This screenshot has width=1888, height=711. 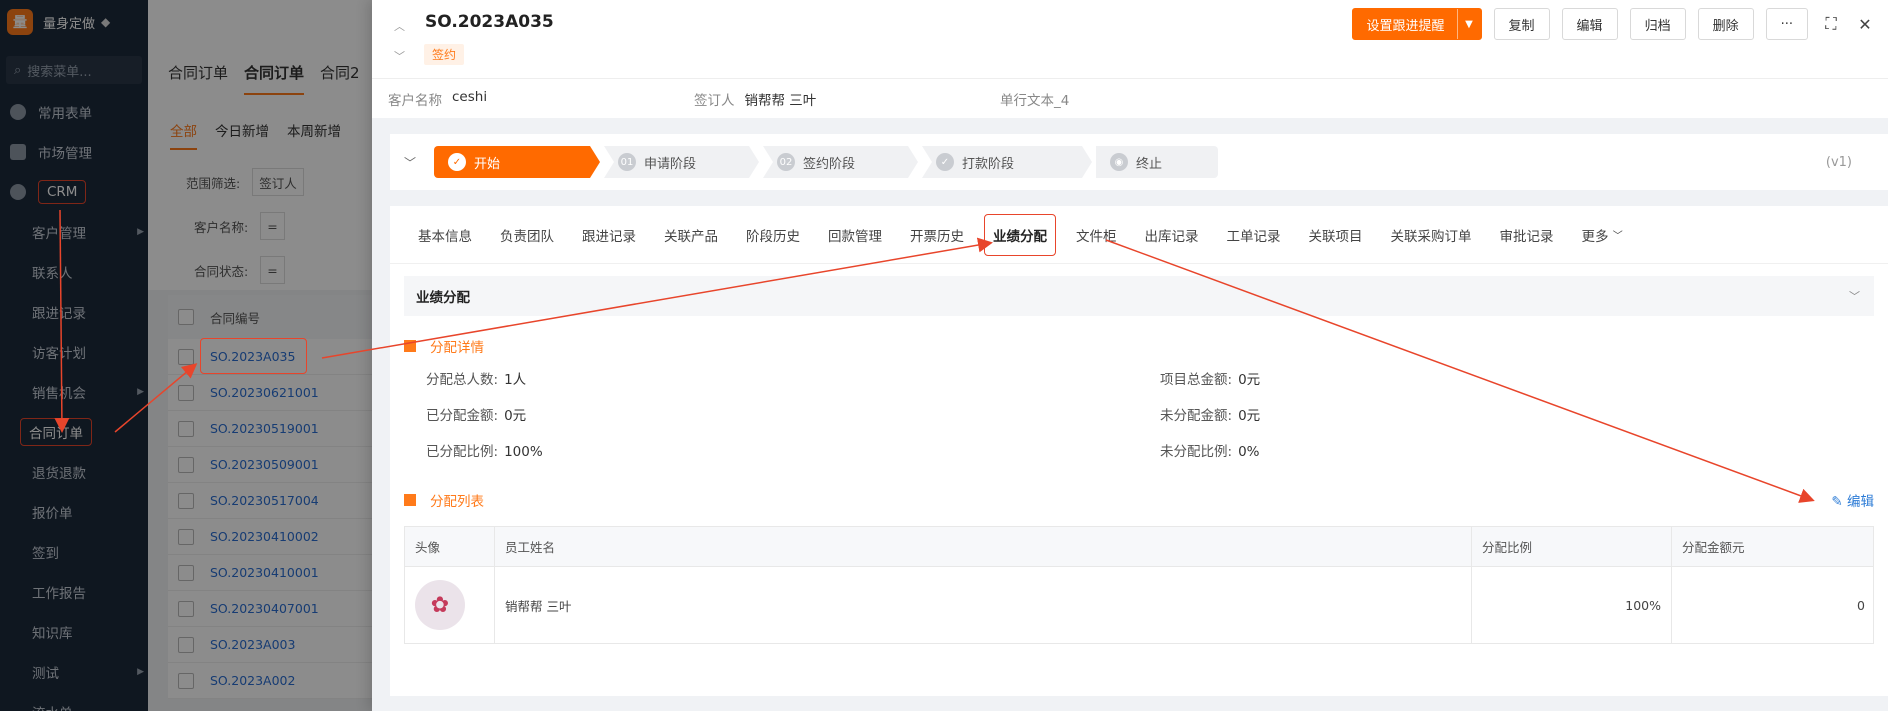 What do you see at coordinates (780, 100) in the screenshot?
I see `info-value: 销帮帮 三叶` at bounding box center [780, 100].